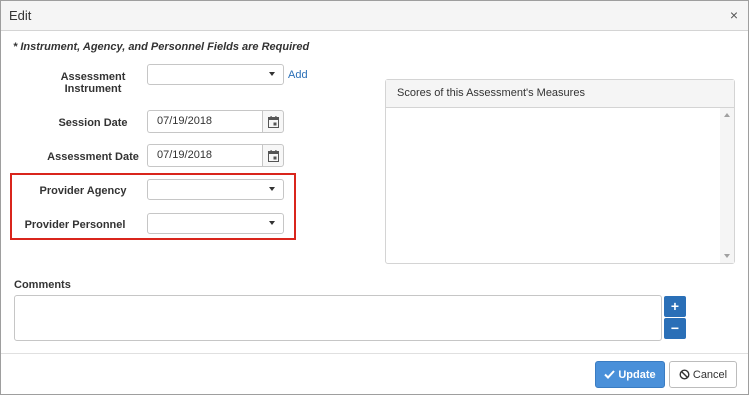 This screenshot has width=749, height=395. I want to click on dialog-title: Edit, so click(20, 15).